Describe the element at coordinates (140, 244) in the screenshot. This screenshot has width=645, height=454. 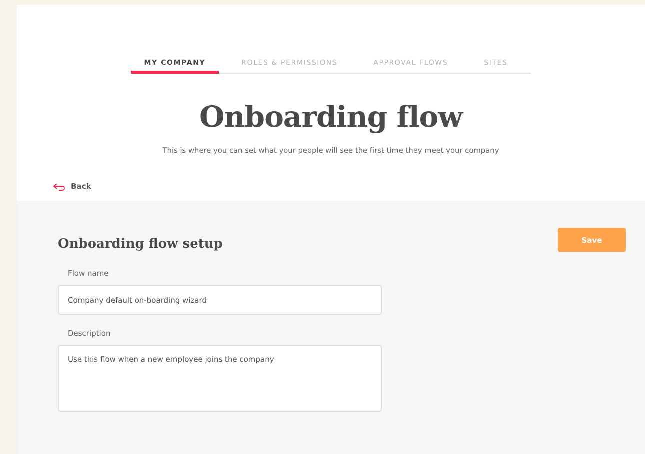
I see `section-heading: Onboarding flow setup` at that location.